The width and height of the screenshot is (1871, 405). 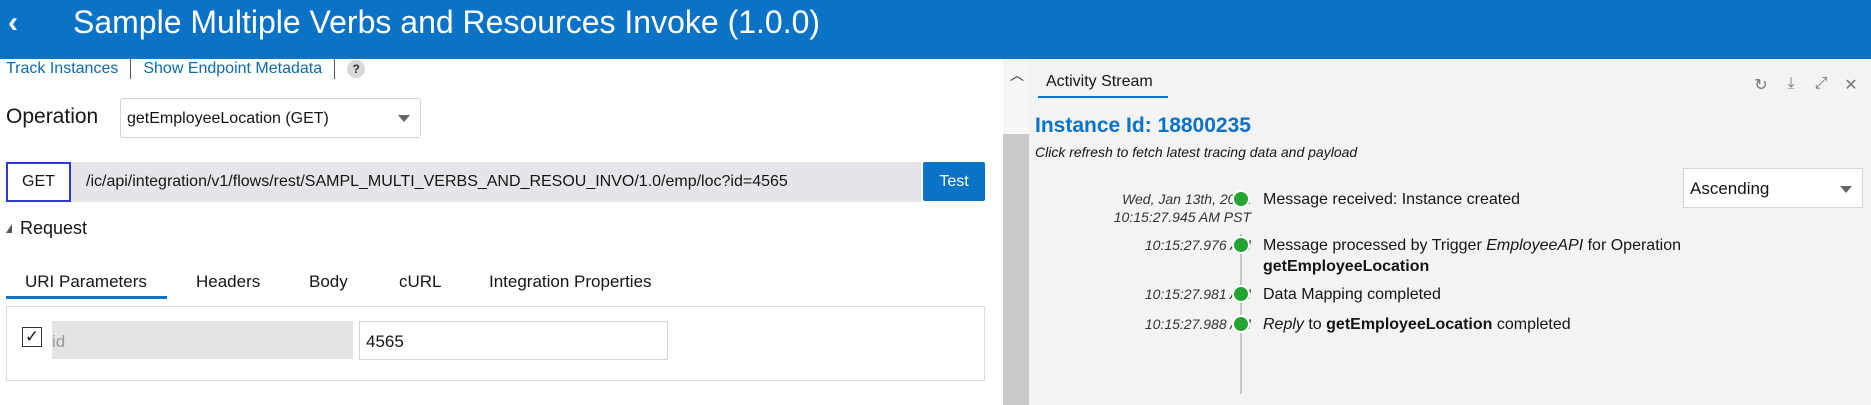 I want to click on request-section-toggle: Request, so click(x=46, y=228).